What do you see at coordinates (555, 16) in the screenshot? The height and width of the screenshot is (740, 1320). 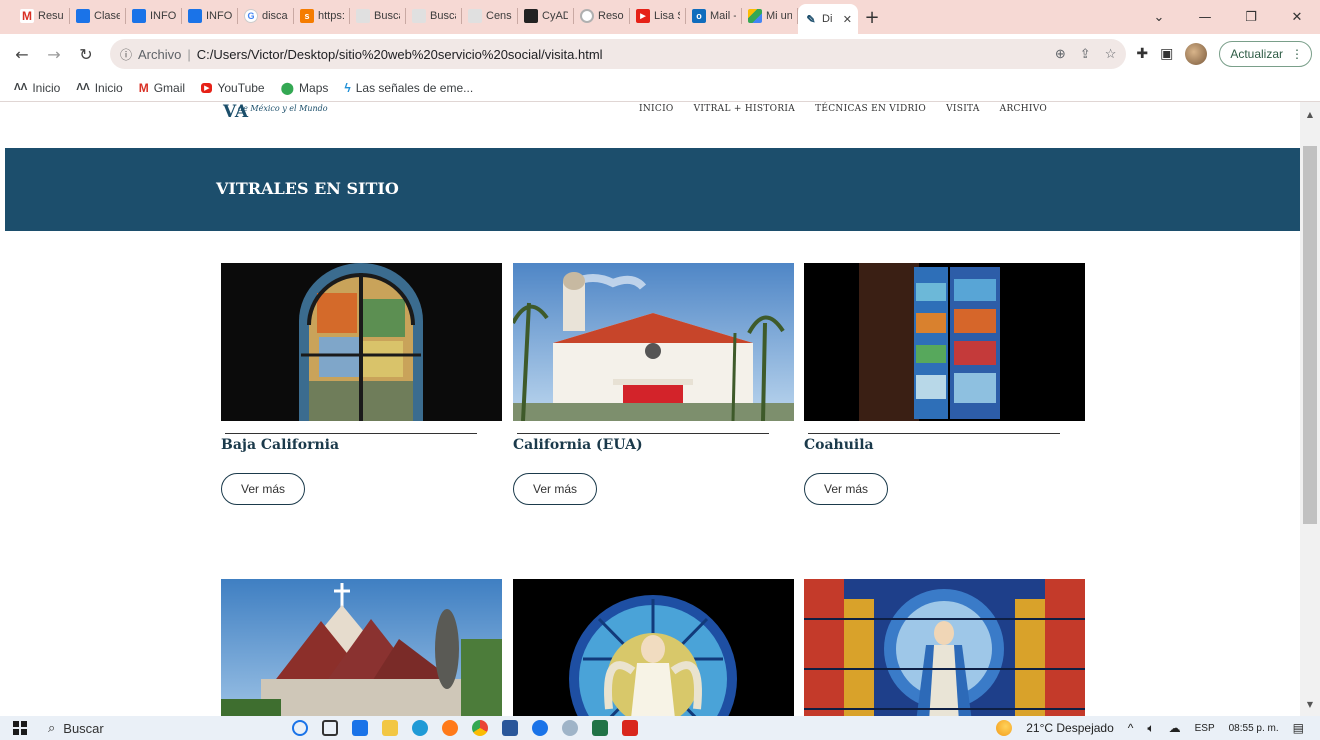 I see `tab-label: CyAD` at bounding box center [555, 16].